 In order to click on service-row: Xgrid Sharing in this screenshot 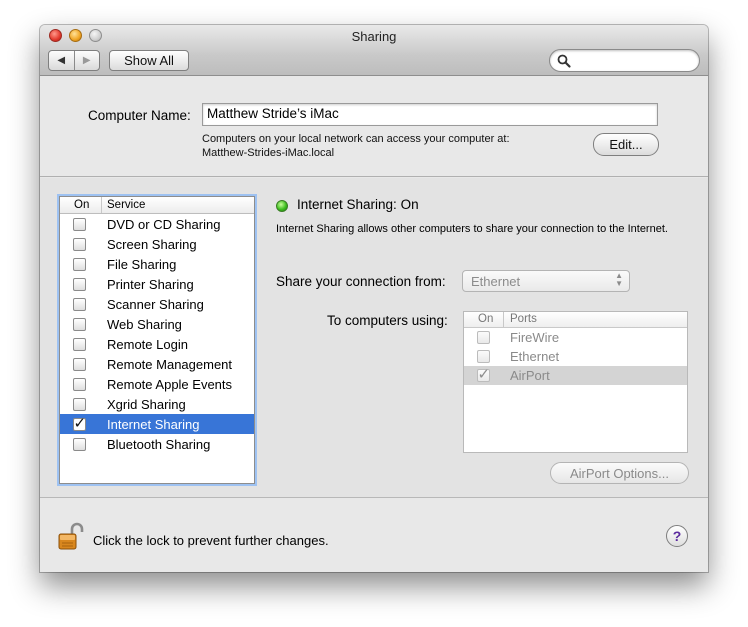, I will do `click(157, 404)`.